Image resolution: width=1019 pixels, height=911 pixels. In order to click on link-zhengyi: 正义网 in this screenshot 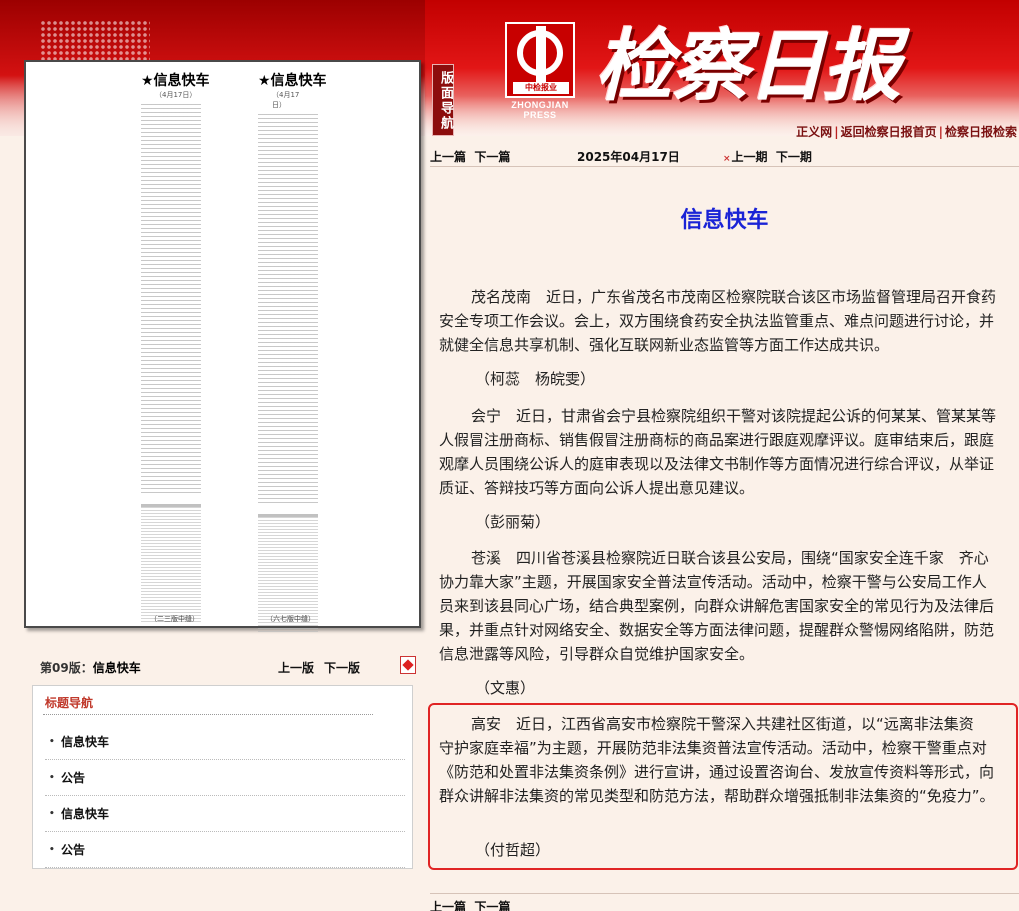, I will do `click(814, 132)`.